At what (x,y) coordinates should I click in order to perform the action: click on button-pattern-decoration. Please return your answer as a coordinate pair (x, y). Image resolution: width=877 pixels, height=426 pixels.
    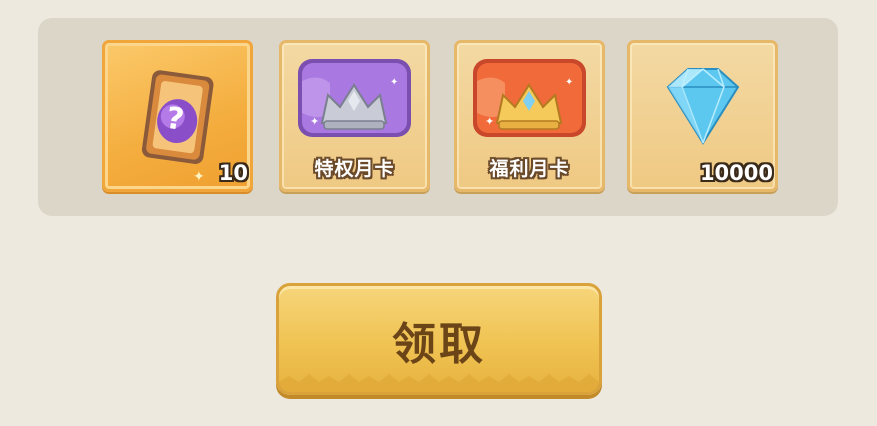
    Looking at the image, I should click on (439, 383).